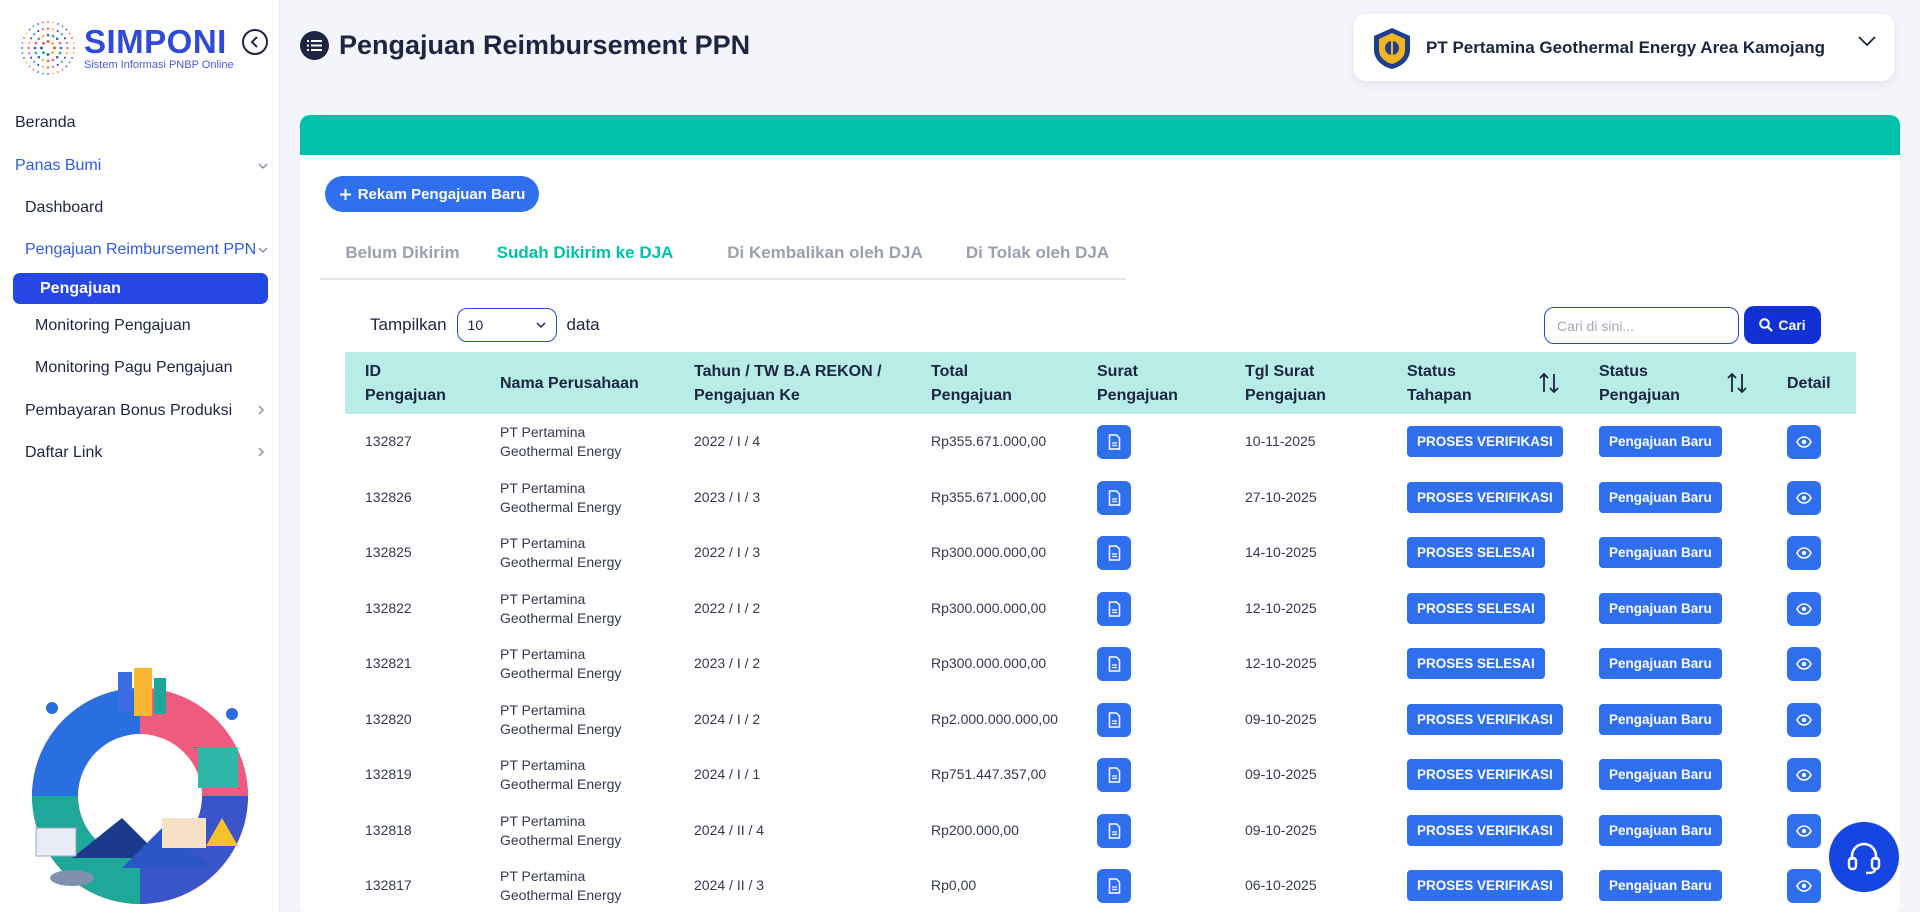 The image size is (1920, 912). I want to click on col-period: Tahun / TW B.A REKON / Pengajuan Ke, so click(788, 383).